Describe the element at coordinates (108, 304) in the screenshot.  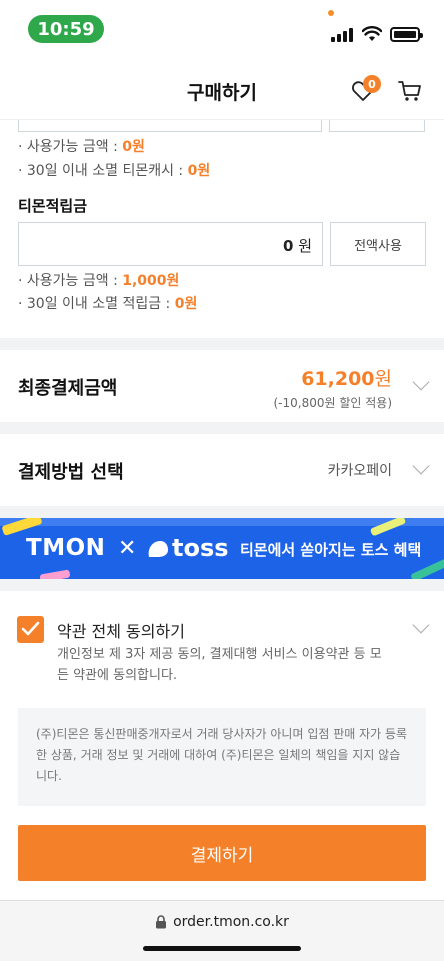
I see `tmon-points-expiring-note: · 30일 이내 소멸 적립금 : 0원` at that location.